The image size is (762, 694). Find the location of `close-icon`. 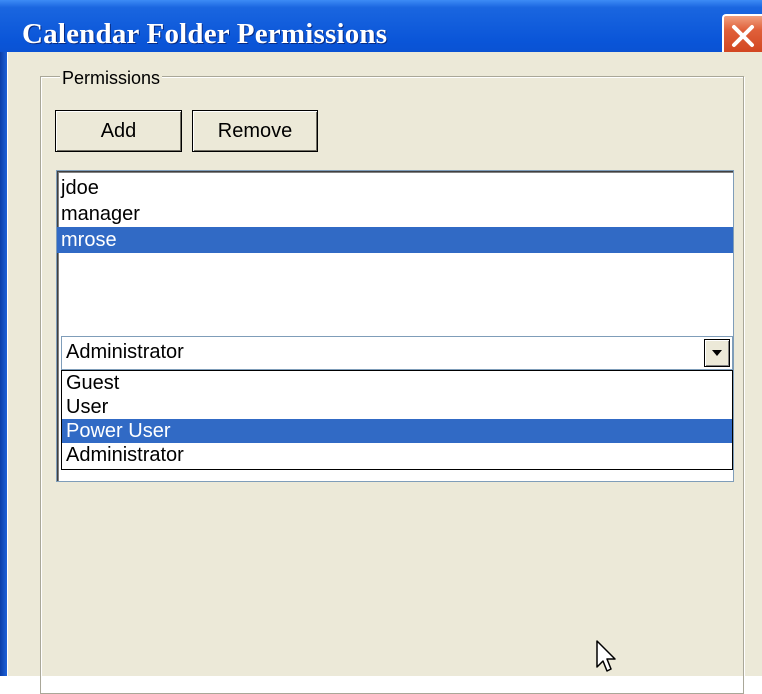

close-icon is located at coordinates (743, 36).